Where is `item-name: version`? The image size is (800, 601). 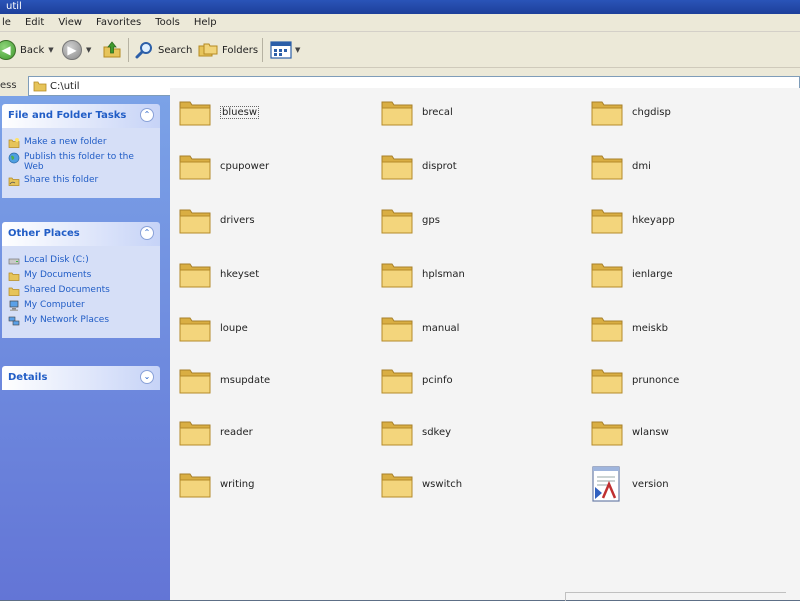 item-name: version is located at coordinates (650, 484).